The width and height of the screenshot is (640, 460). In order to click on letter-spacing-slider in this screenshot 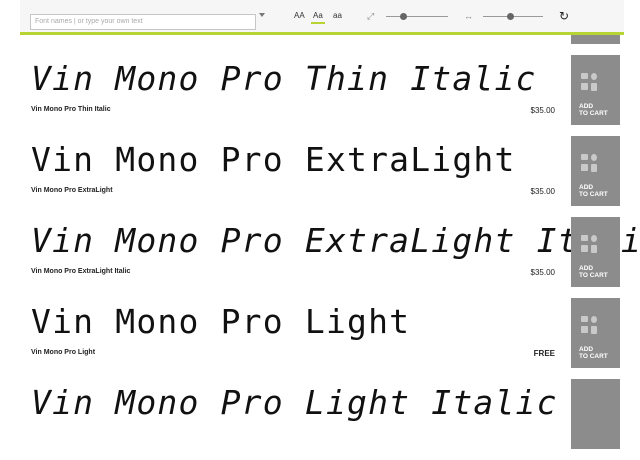, I will do `click(513, 16)`.